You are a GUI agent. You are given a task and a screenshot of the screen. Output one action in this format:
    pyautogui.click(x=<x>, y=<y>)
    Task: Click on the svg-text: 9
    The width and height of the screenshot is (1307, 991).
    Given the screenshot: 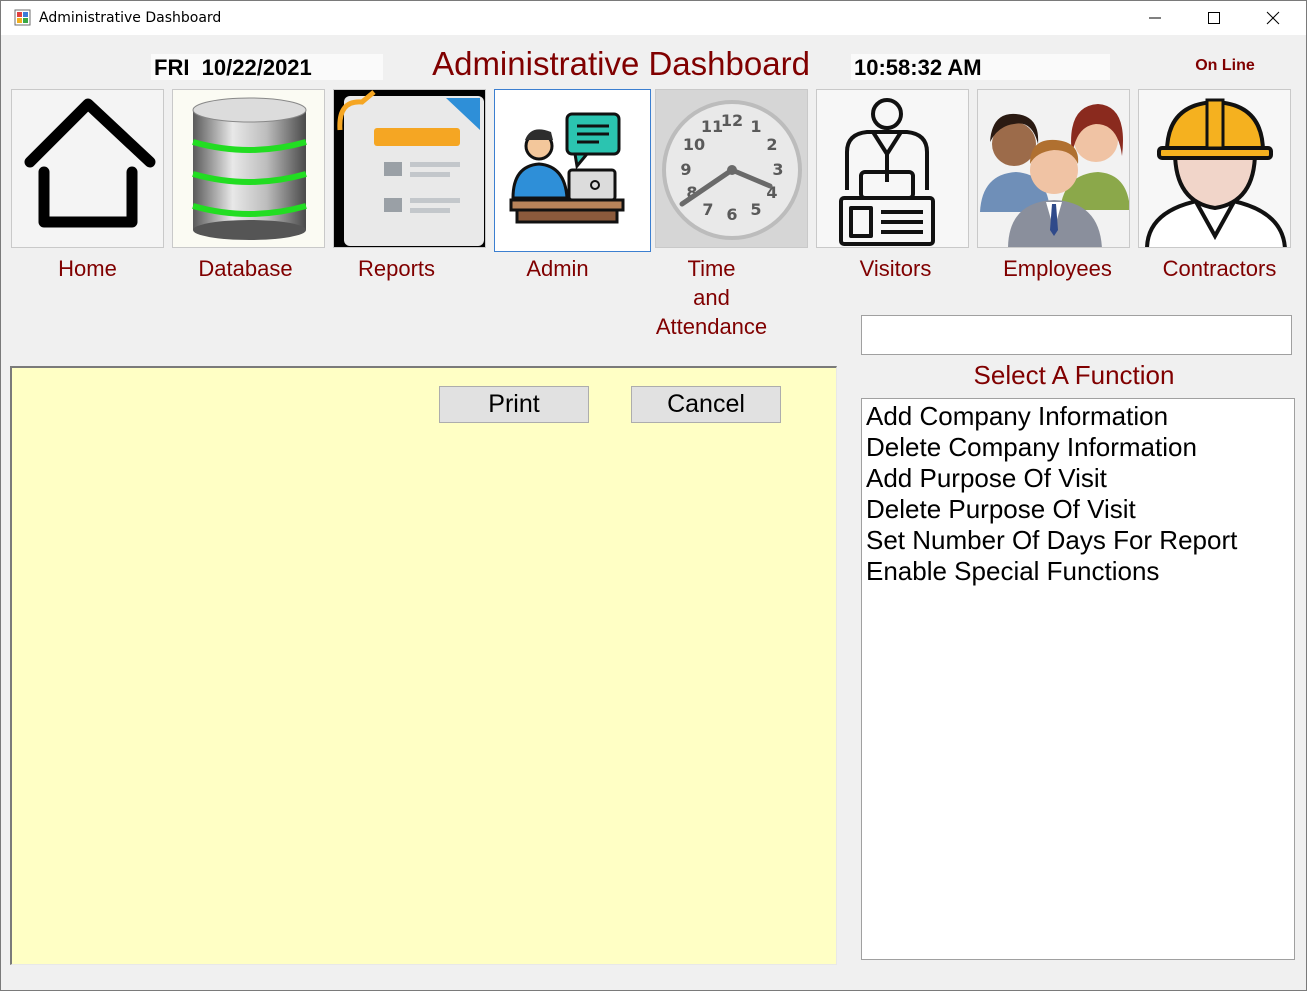 What is the action you would take?
    pyautogui.click(x=685, y=169)
    